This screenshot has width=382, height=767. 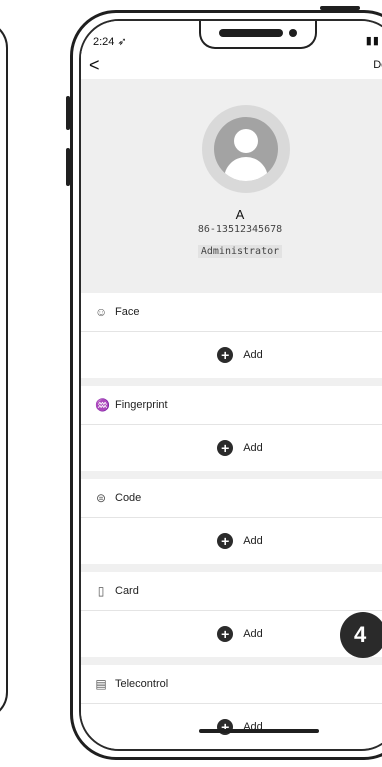 I want to click on section-header: ▤ Telecontrol, so click(x=231, y=684).